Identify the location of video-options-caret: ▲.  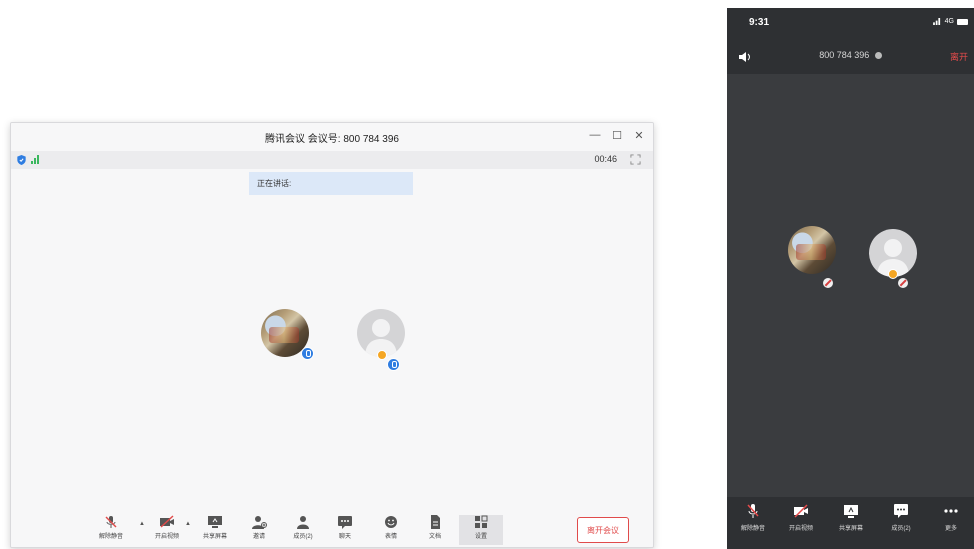
(188, 524).